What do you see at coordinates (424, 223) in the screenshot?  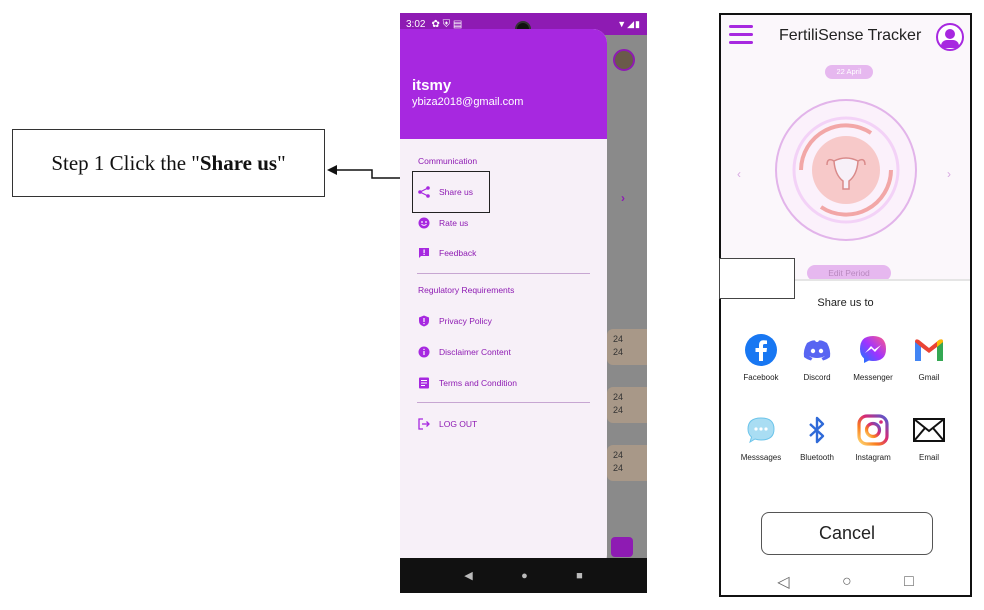 I see `smile-icon` at bounding box center [424, 223].